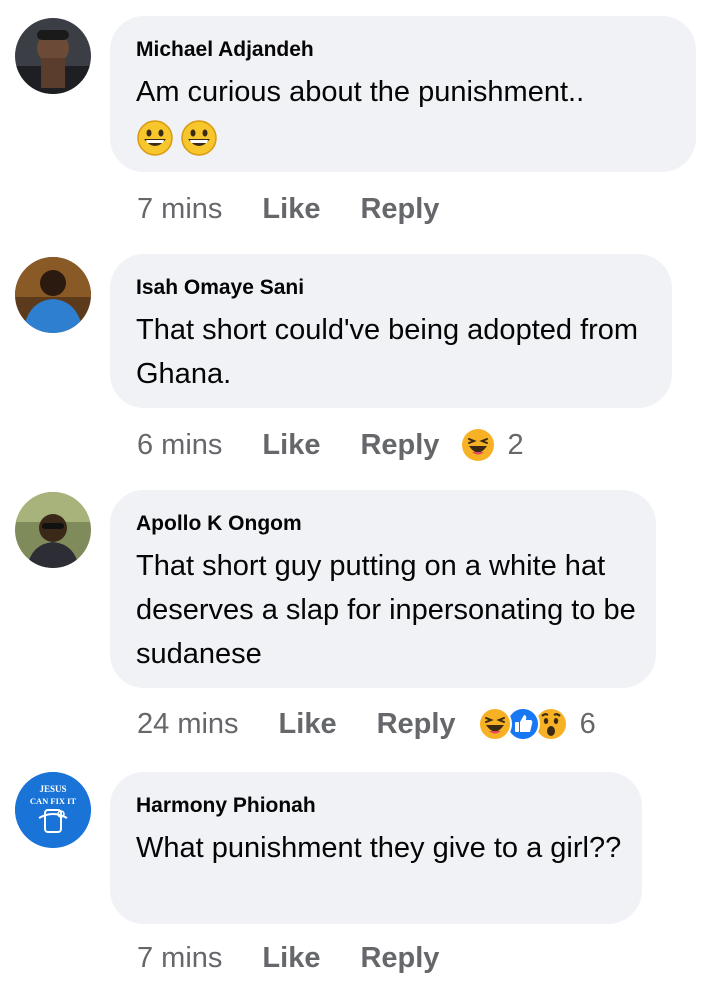 The height and width of the screenshot is (982, 720). What do you see at coordinates (403, 50) in the screenshot?
I see `comment-author: Michael Adjandeh` at bounding box center [403, 50].